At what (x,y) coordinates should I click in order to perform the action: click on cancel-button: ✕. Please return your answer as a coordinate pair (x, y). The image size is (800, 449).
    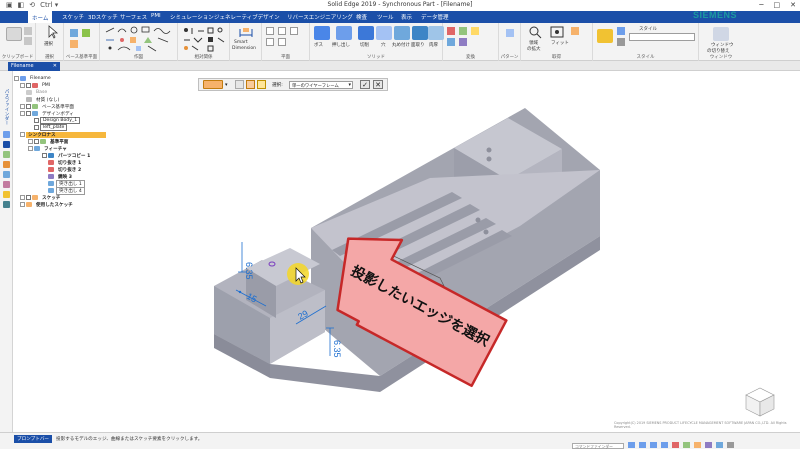
    Looking at the image, I should click on (378, 84).